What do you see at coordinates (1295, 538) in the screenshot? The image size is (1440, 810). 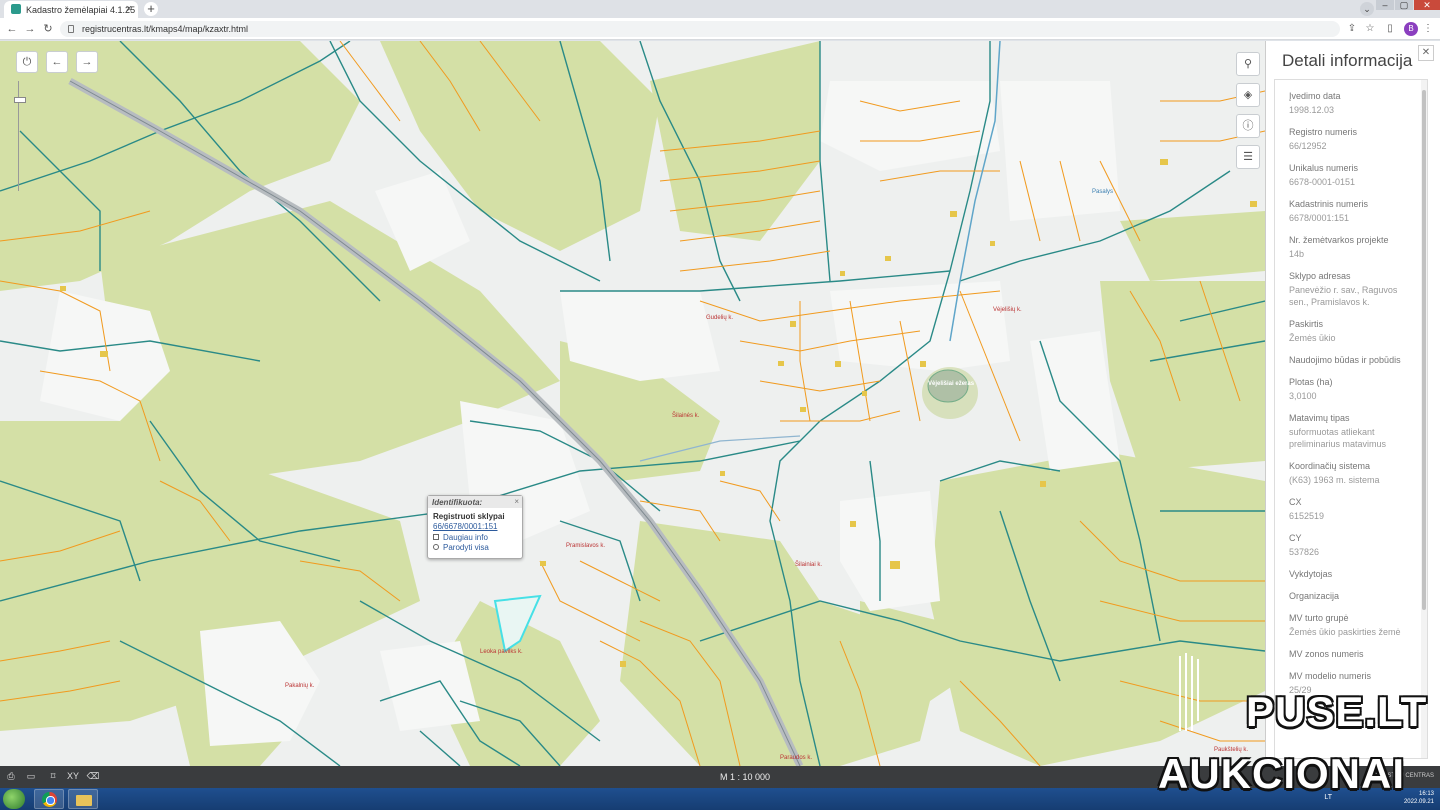 I see `detail-field-label: CY` at bounding box center [1295, 538].